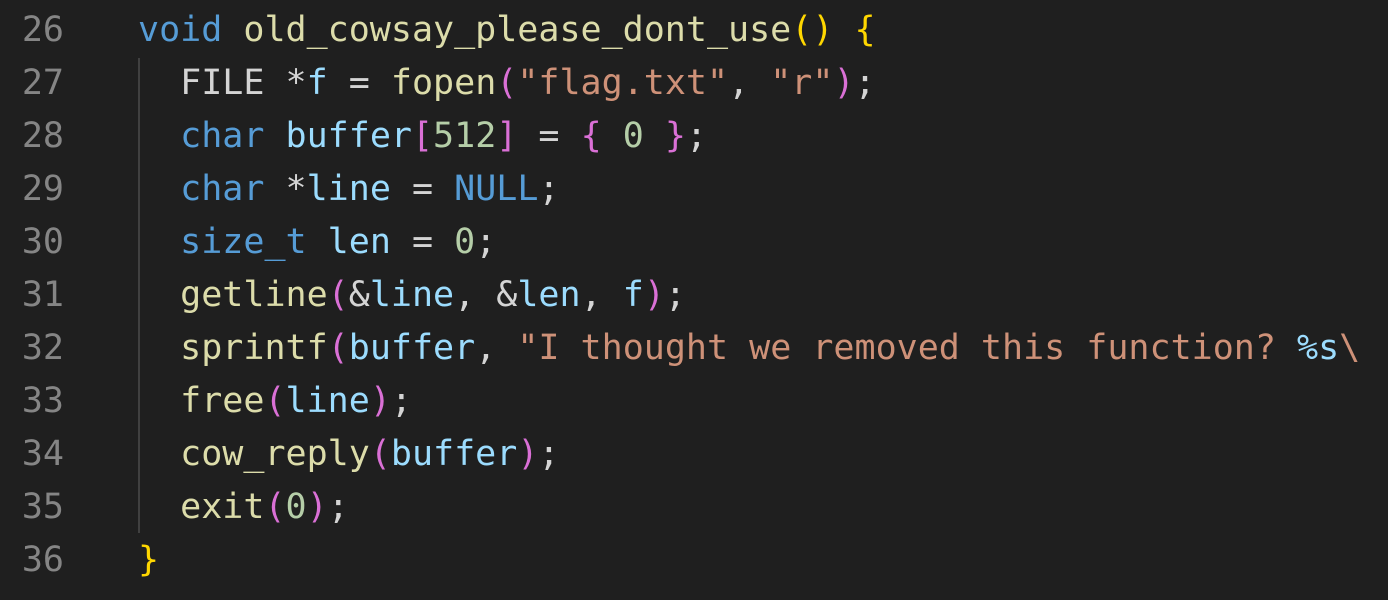  I want to click on bracket-token: ], so click(507, 136).